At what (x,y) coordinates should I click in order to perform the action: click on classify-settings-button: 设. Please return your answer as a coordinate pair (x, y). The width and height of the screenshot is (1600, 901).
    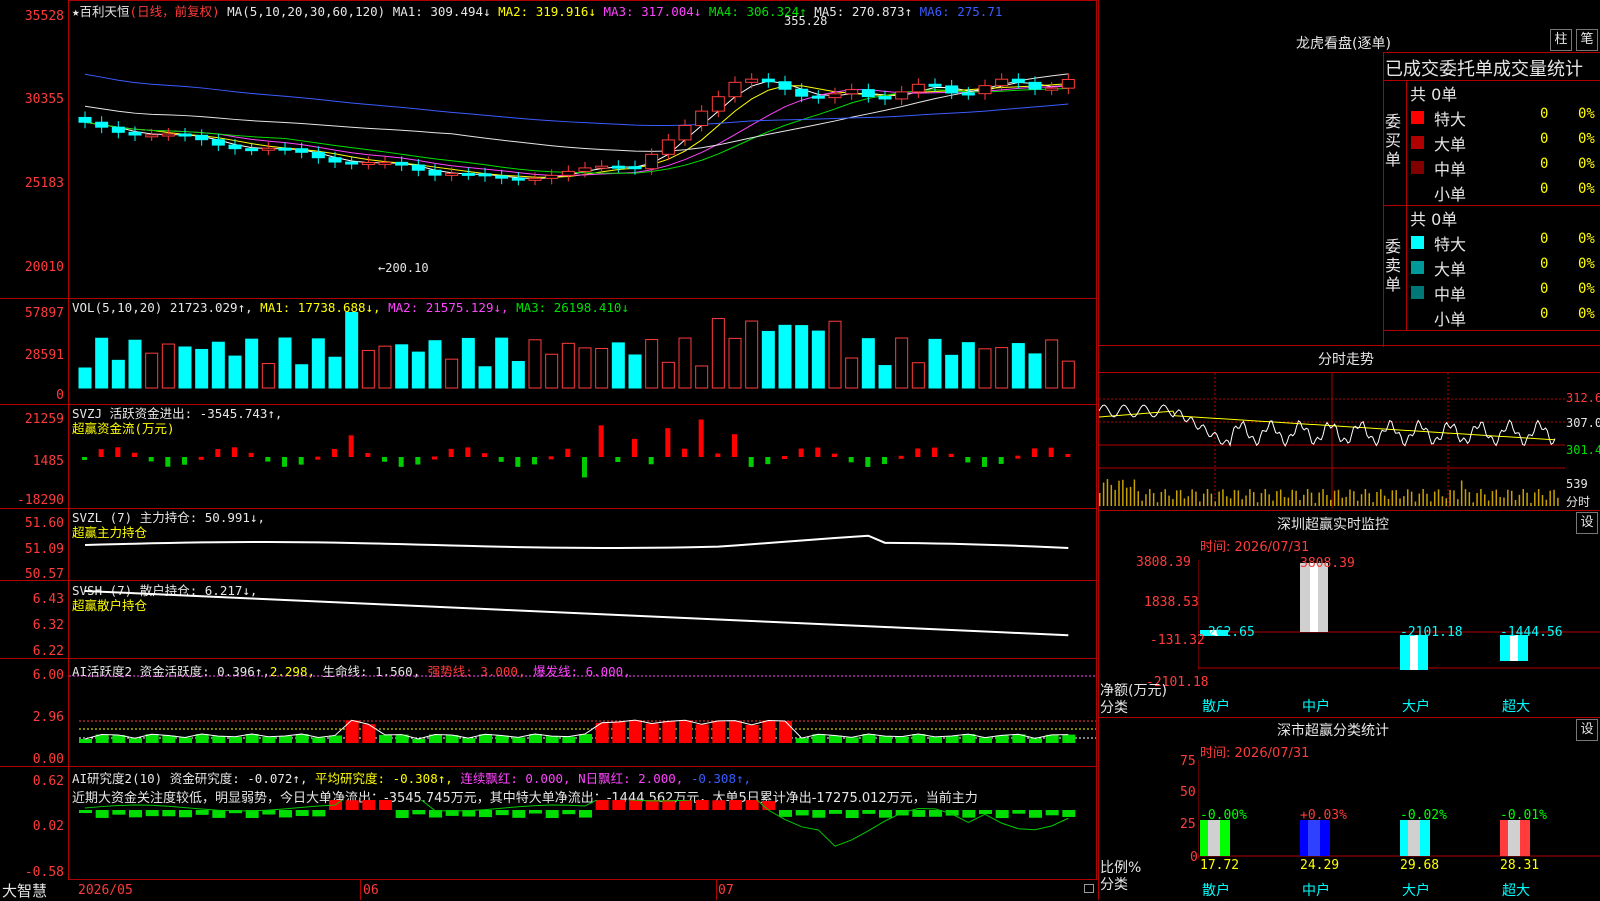
    Looking at the image, I should click on (1587, 730).